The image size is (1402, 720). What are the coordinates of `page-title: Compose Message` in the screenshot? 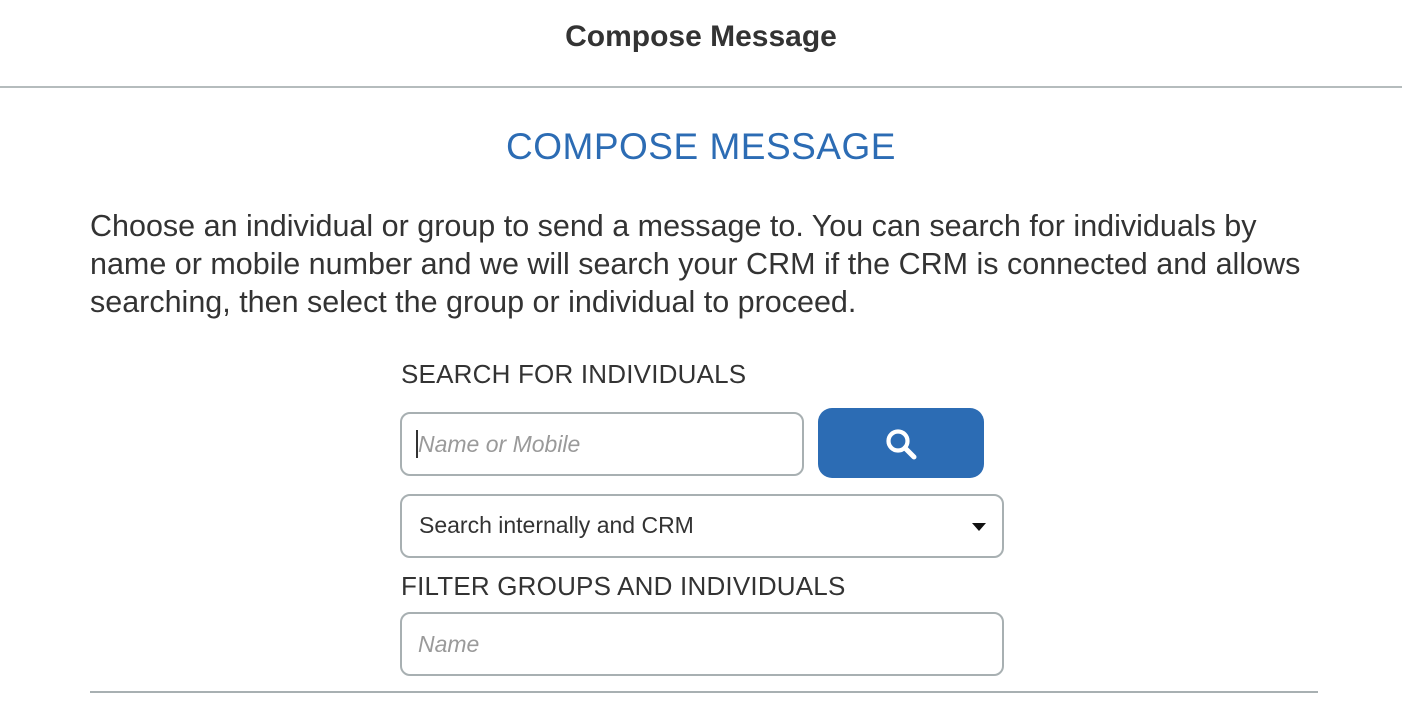 It's located at (701, 36).